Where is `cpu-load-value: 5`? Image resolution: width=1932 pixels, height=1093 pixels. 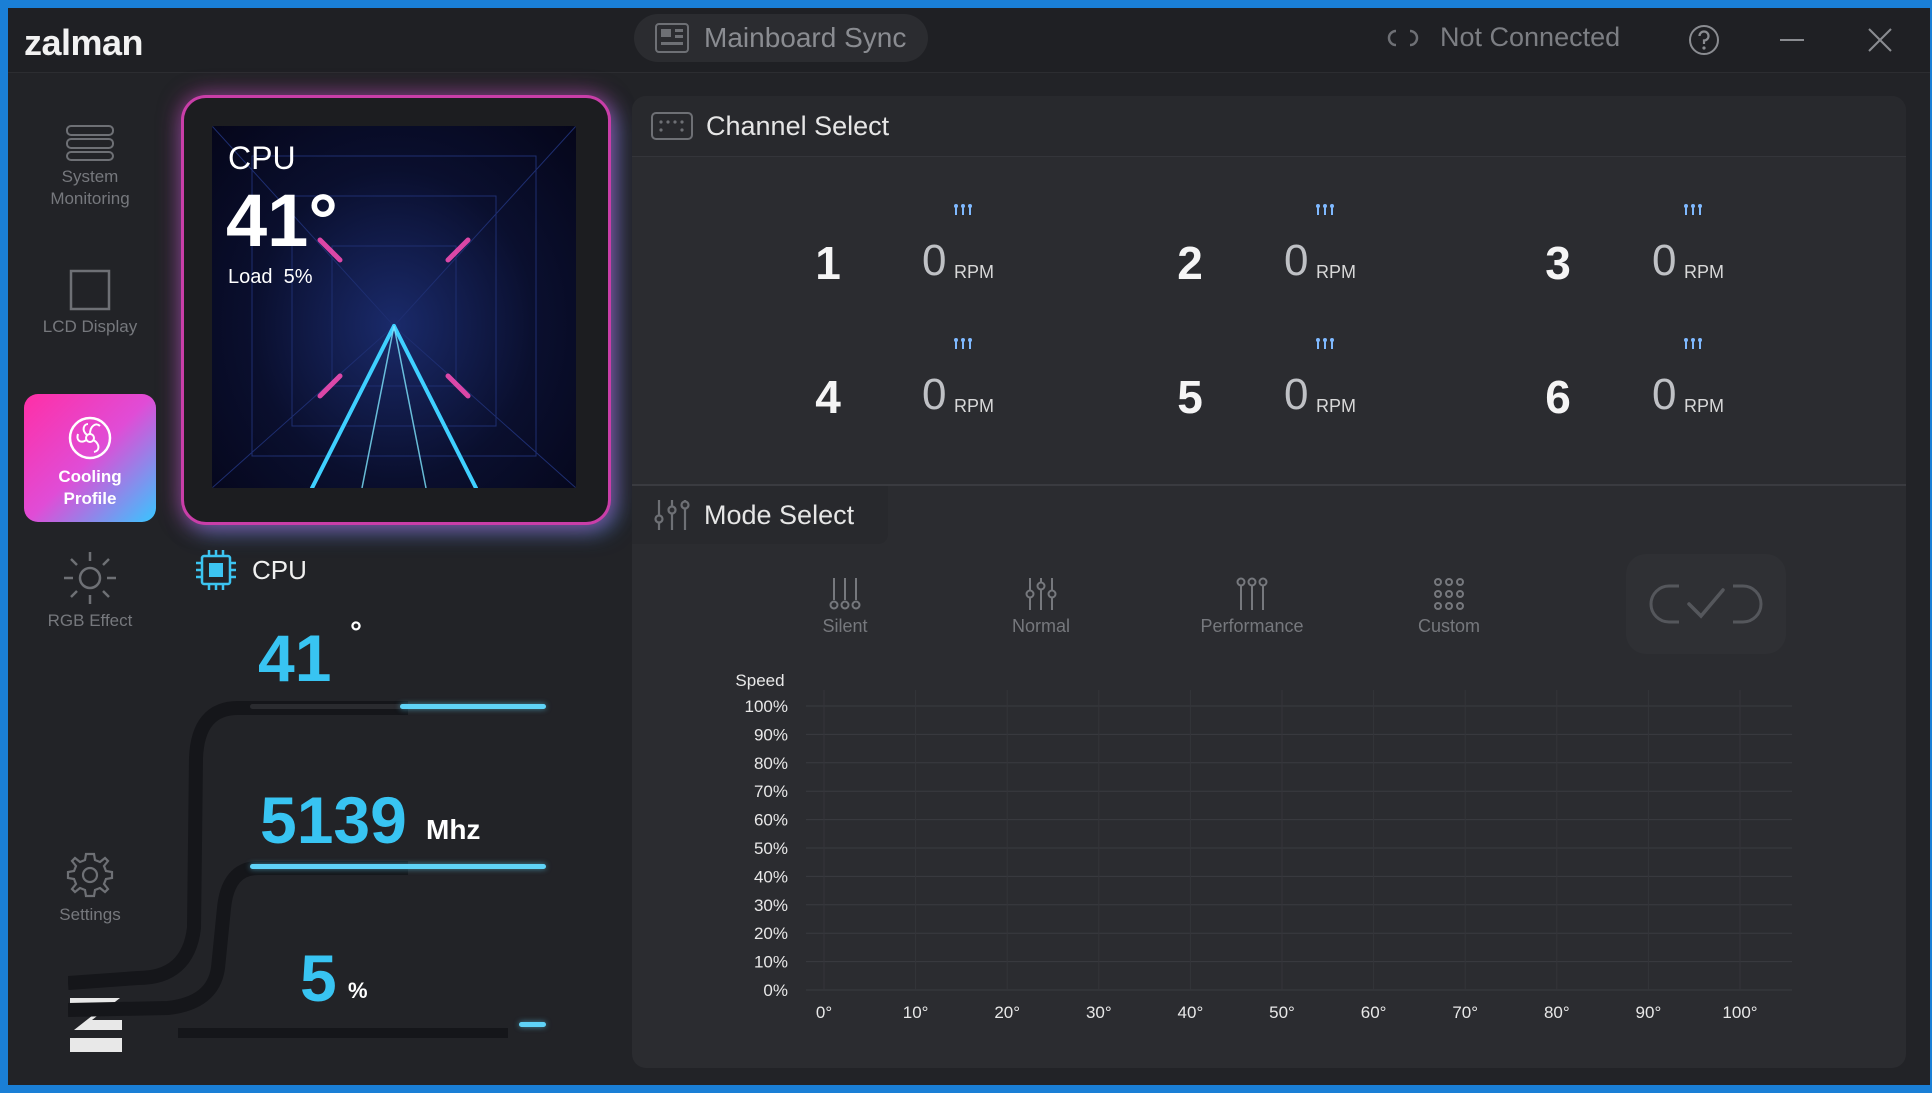
cpu-load-value: 5 is located at coordinates (318, 978).